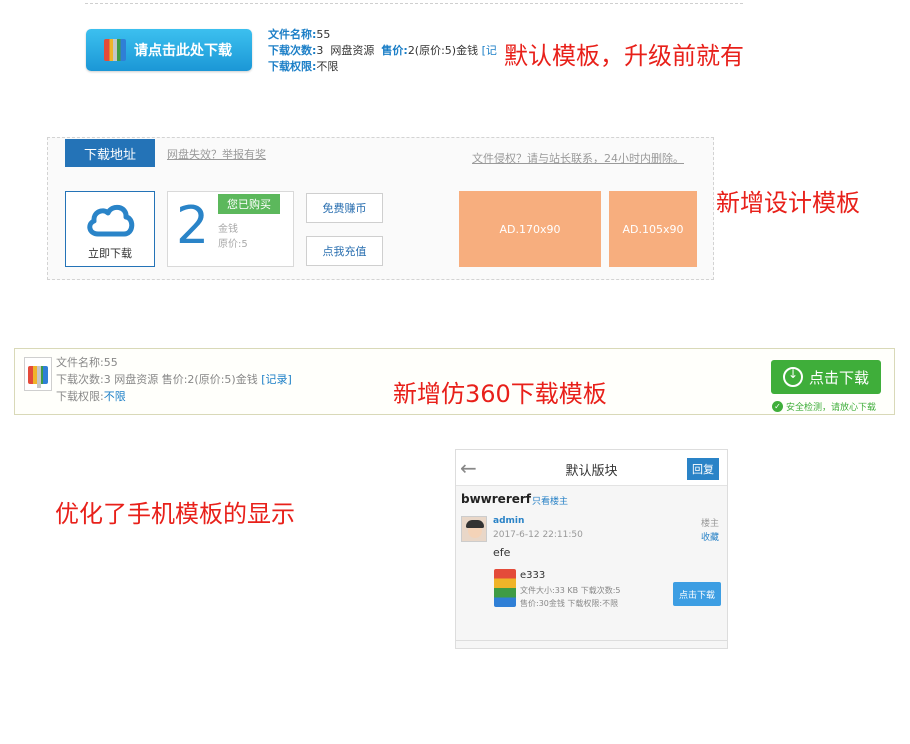 The image size is (910, 744). I want to click on post-body: efe, so click(502, 552).